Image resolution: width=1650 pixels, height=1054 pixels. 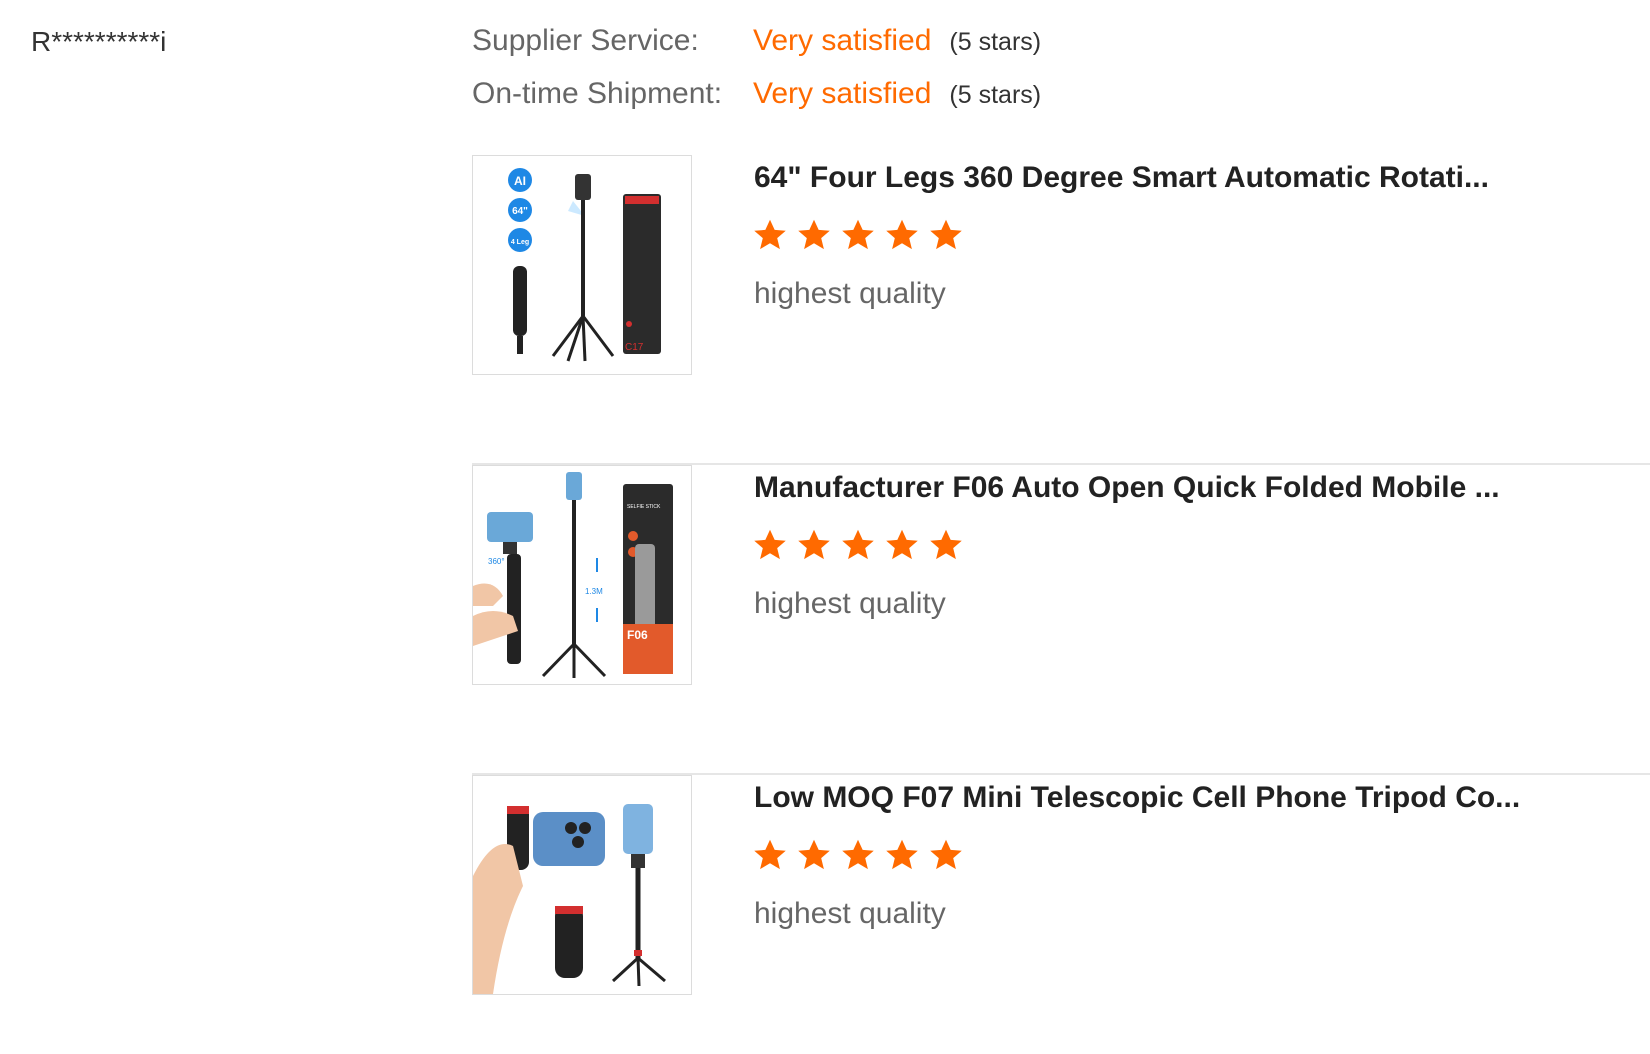 What do you see at coordinates (637, 635) in the screenshot?
I see `thumb-box-model: F06` at bounding box center [637, 635].